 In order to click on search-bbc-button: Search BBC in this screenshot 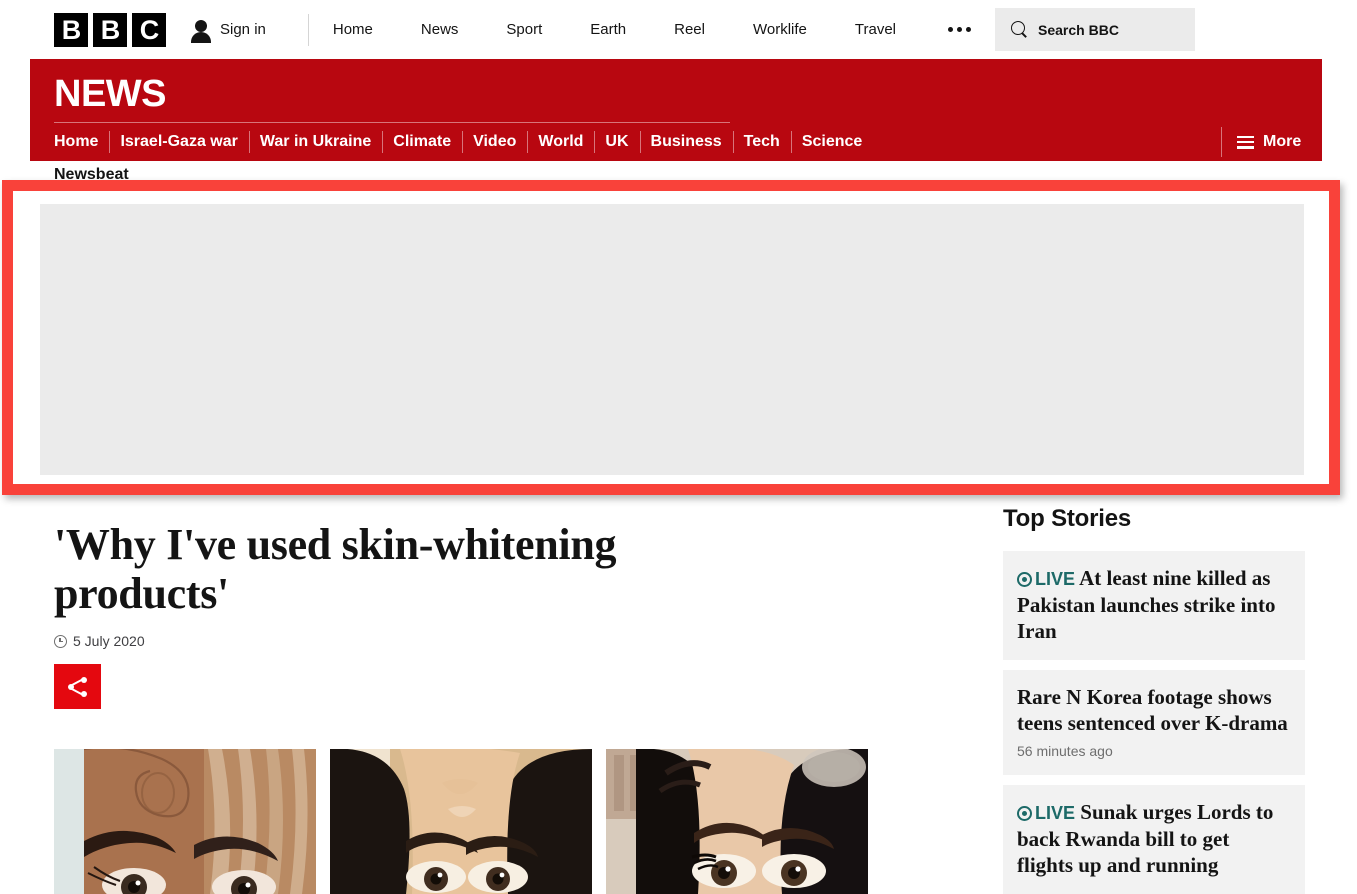, I will do `click(1095, 29)`.